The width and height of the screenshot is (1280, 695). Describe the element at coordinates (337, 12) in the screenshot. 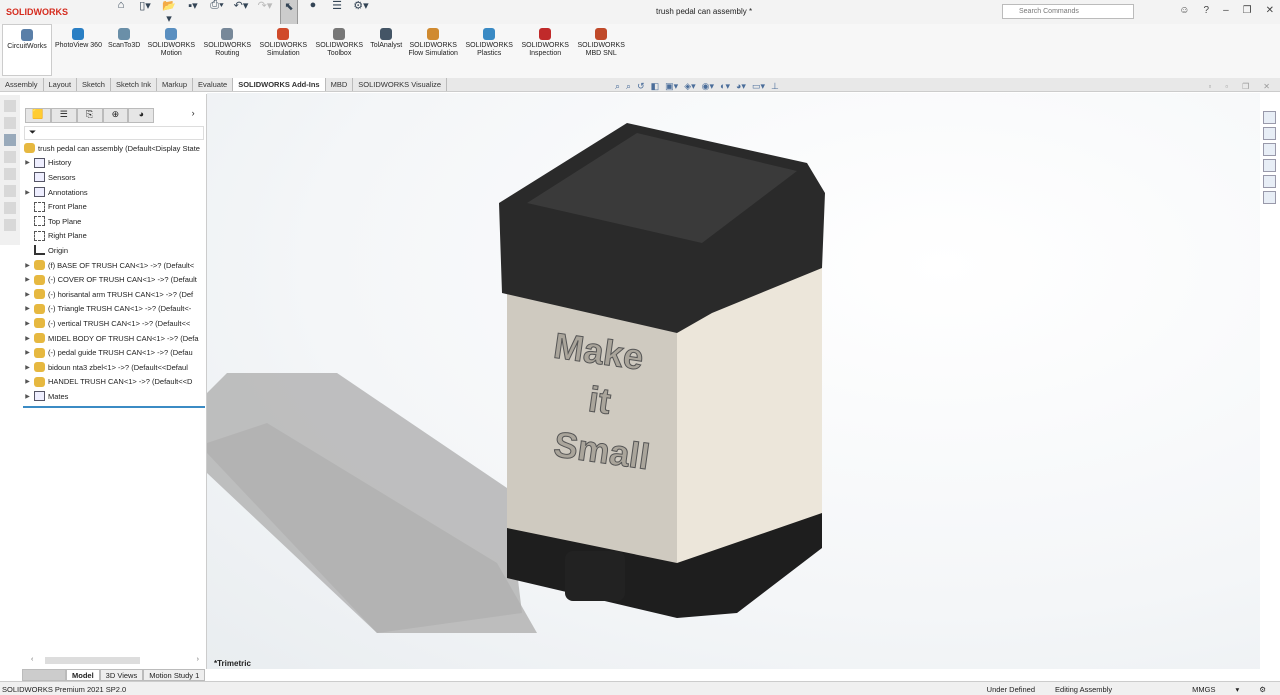

I see `file-properties-icon: ☰` at that location.